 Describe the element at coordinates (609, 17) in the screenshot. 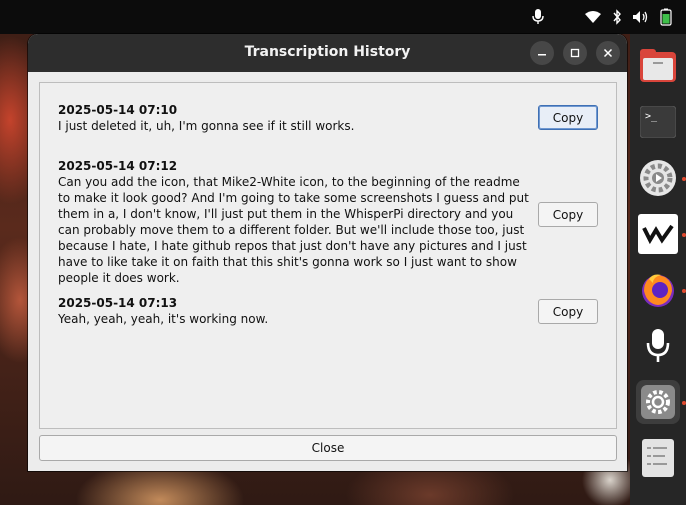

I see `system-tray` at that location.